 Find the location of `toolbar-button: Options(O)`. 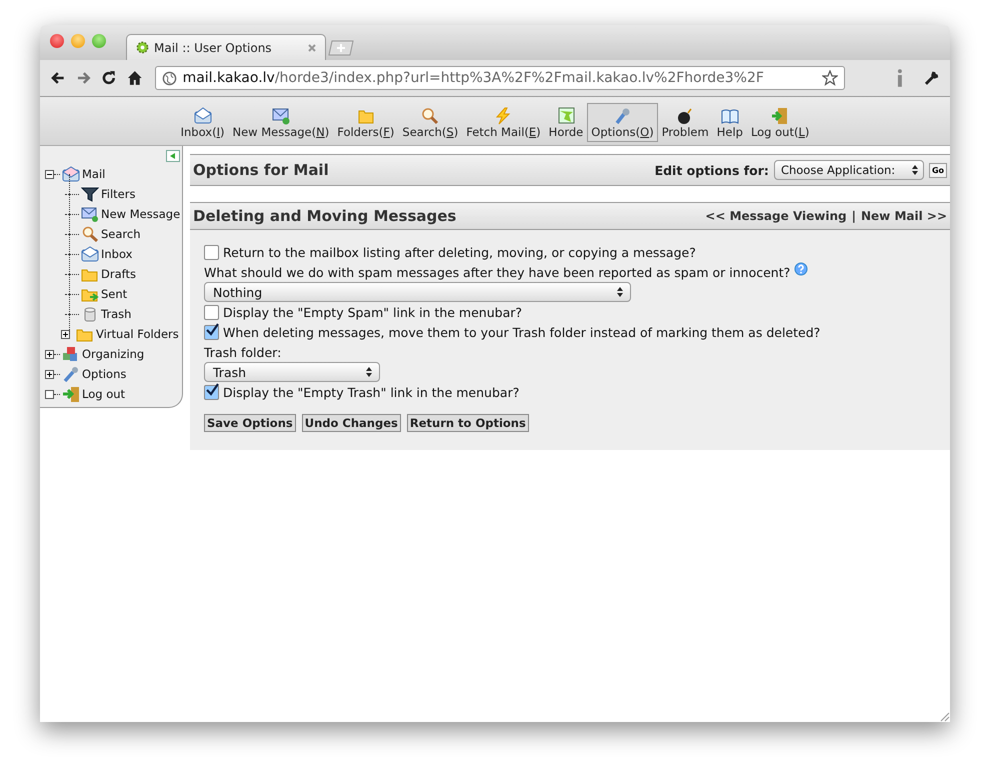

toolbar-button: Options(O) is located at coordinates (622, 122).